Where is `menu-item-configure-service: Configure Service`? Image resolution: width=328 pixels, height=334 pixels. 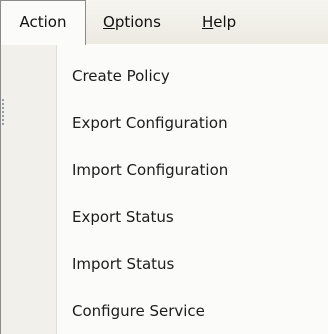 menu-item-configure-service: Configure Service is located at coordinates (138, 311).